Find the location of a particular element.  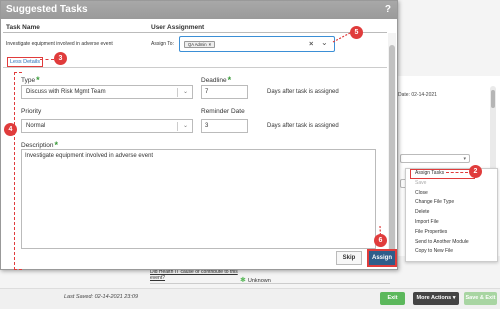

type-select-value: Discuss with Risk Mgmt Team is located at coordinates (66, 92).